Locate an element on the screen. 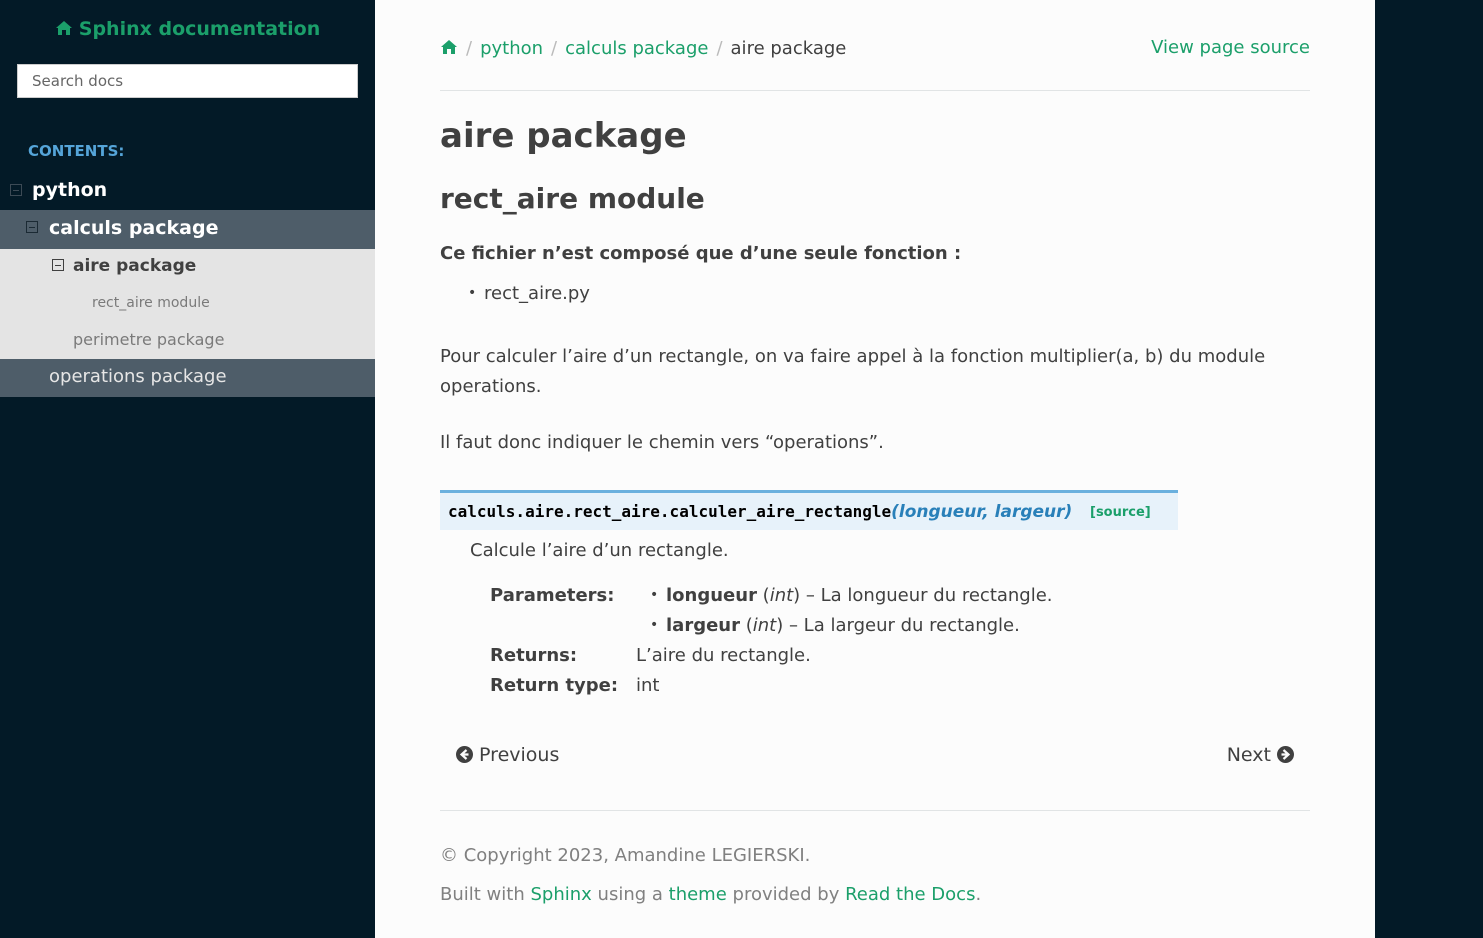 The height and width of the screenshot is (938, 1483). built-period: . is located at coordinates (978, 894).